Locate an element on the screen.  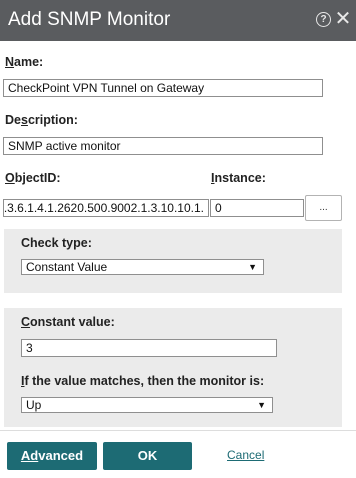
name-input: CheckPoint VPN Tunnel on Gateway is located at coordinates (163, 88).